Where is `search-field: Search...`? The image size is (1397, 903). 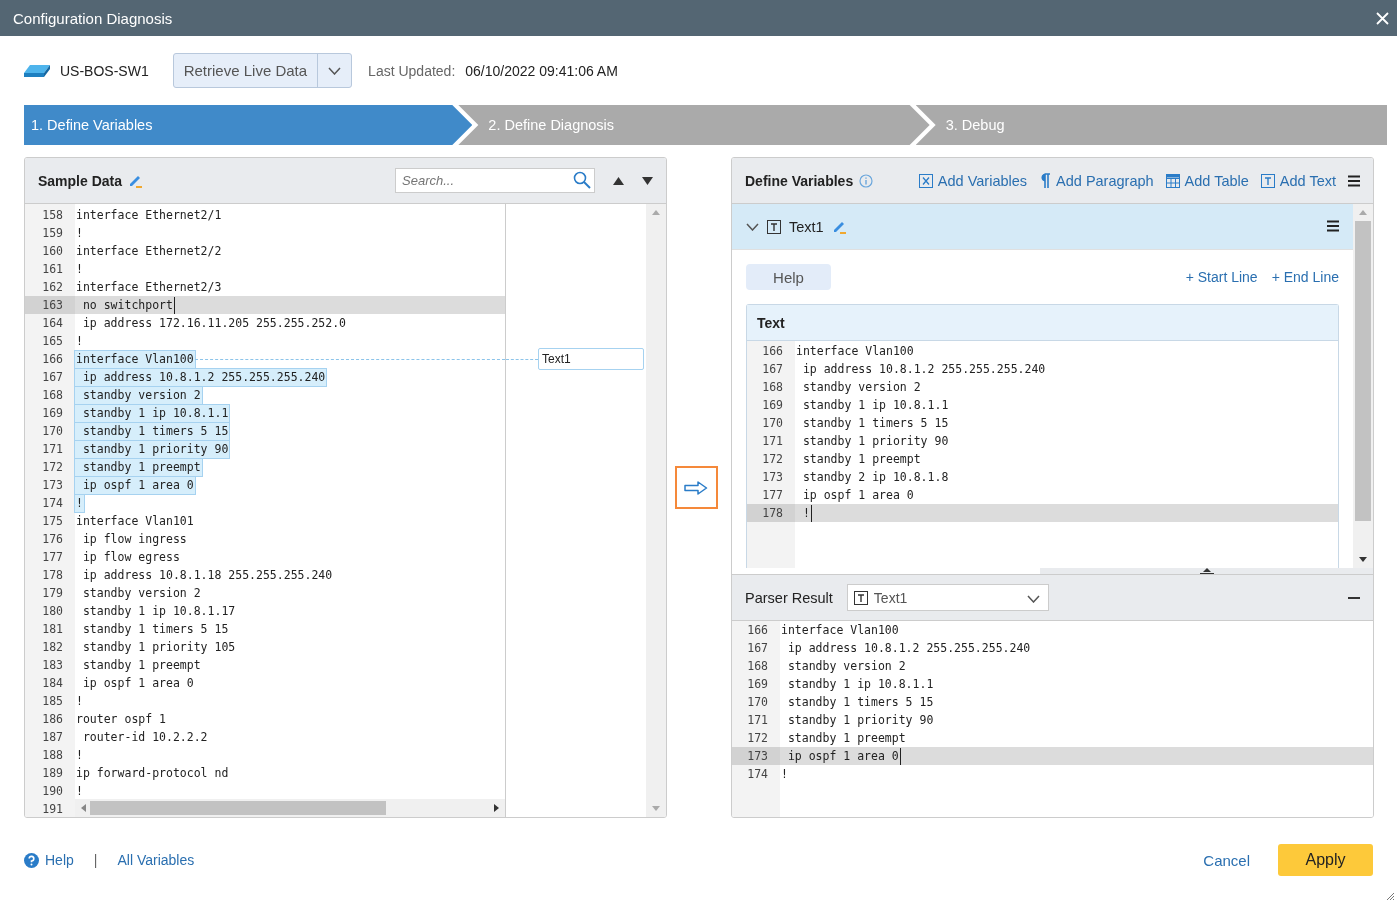 search-field: Search... is located at coordinates (495, 180).